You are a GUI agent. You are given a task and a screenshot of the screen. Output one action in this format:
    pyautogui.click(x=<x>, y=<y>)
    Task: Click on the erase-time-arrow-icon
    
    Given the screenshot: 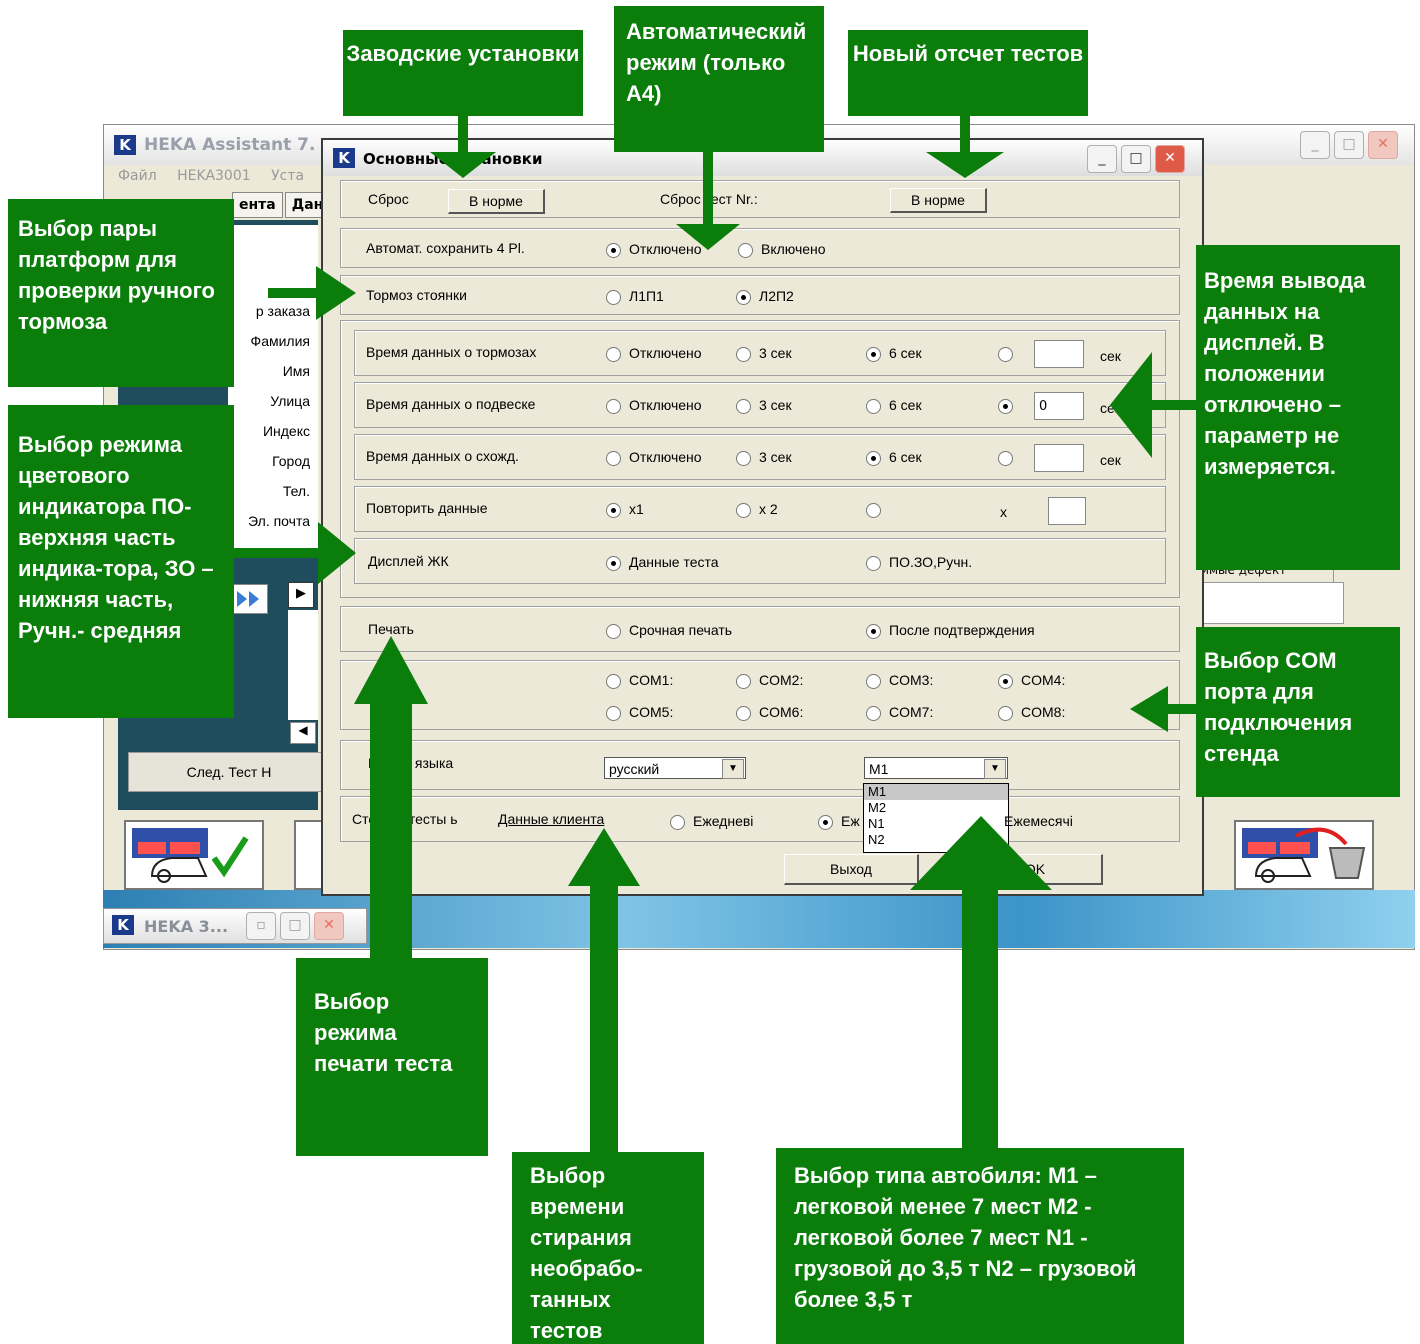 What is the action you would take?
    pyautogui.click(x=604, y=994)
    